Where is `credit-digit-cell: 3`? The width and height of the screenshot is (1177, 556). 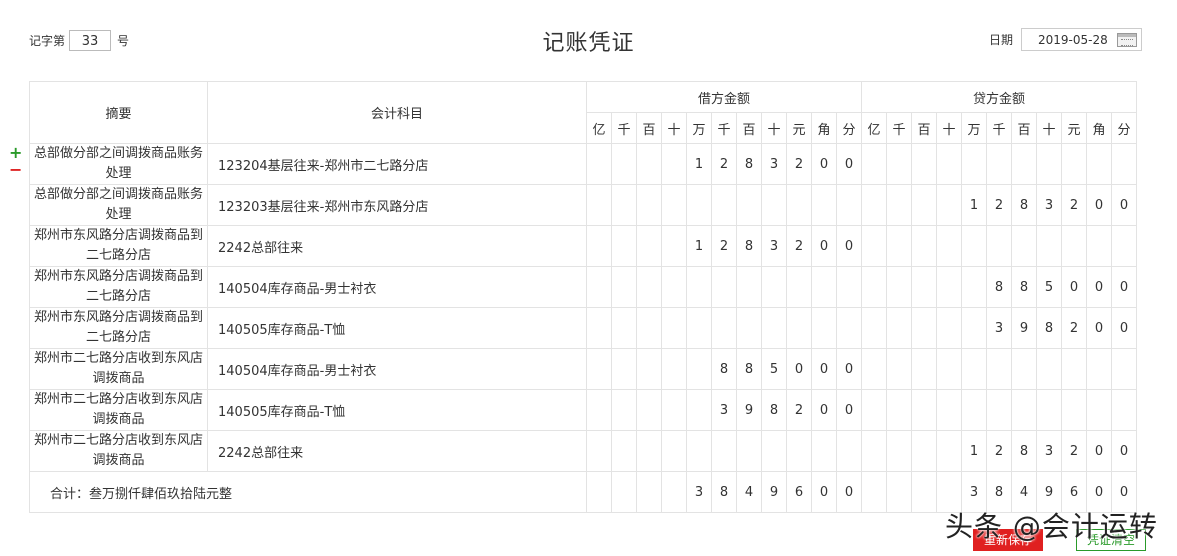 credit-digit-cell: 3 is located at coordinates (1049, 451).